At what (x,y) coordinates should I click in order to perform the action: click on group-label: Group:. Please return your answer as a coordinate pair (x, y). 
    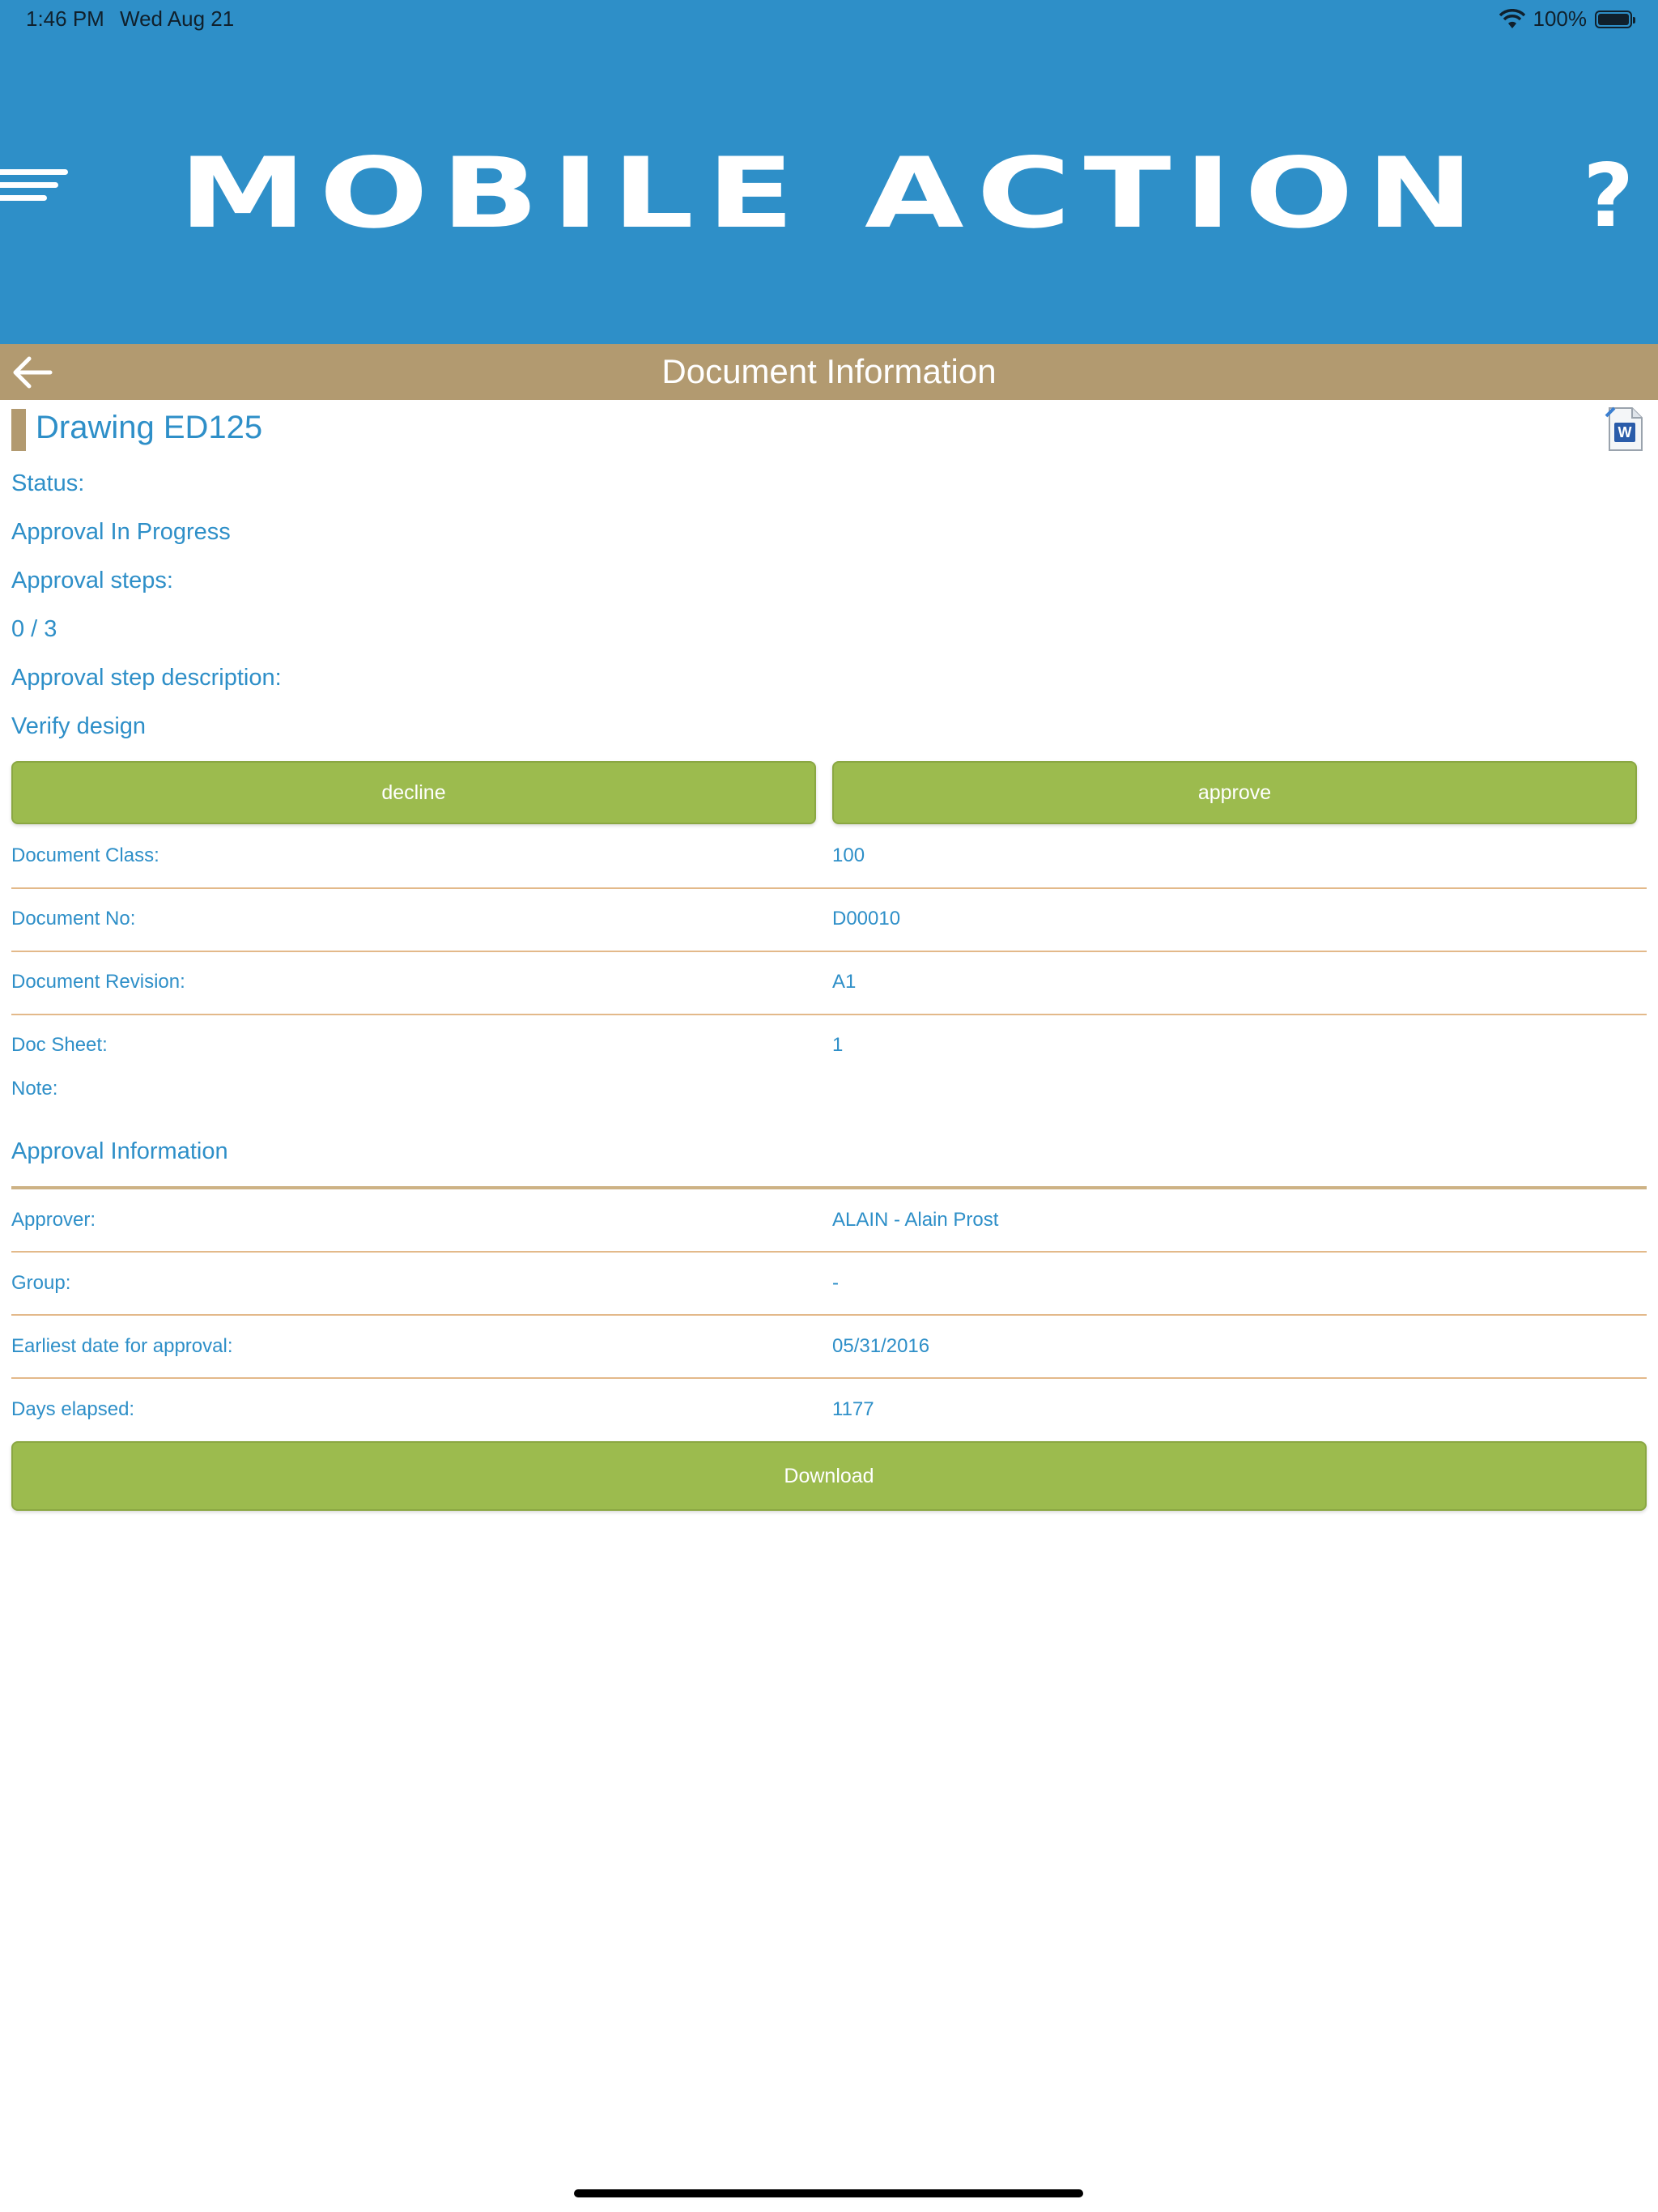
    Looking at the image, I should click on (41, 1283).